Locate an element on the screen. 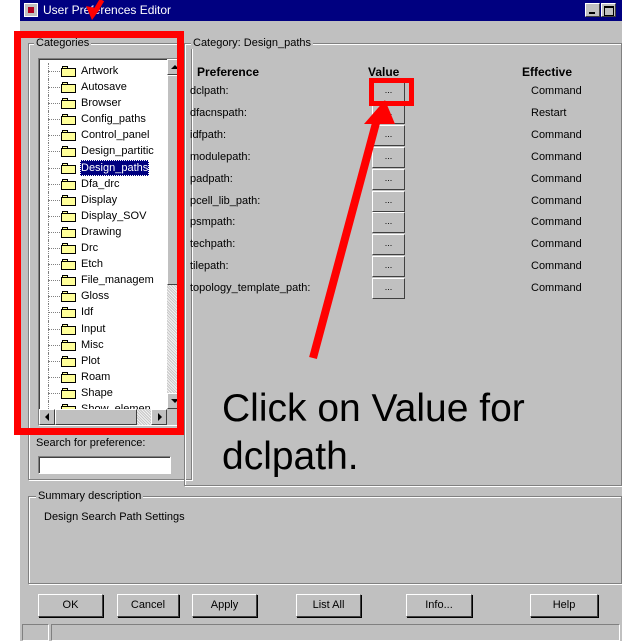 The height and width of the screenshot is (641, 622). value-arrow-head is located at coordinates (379, 112).